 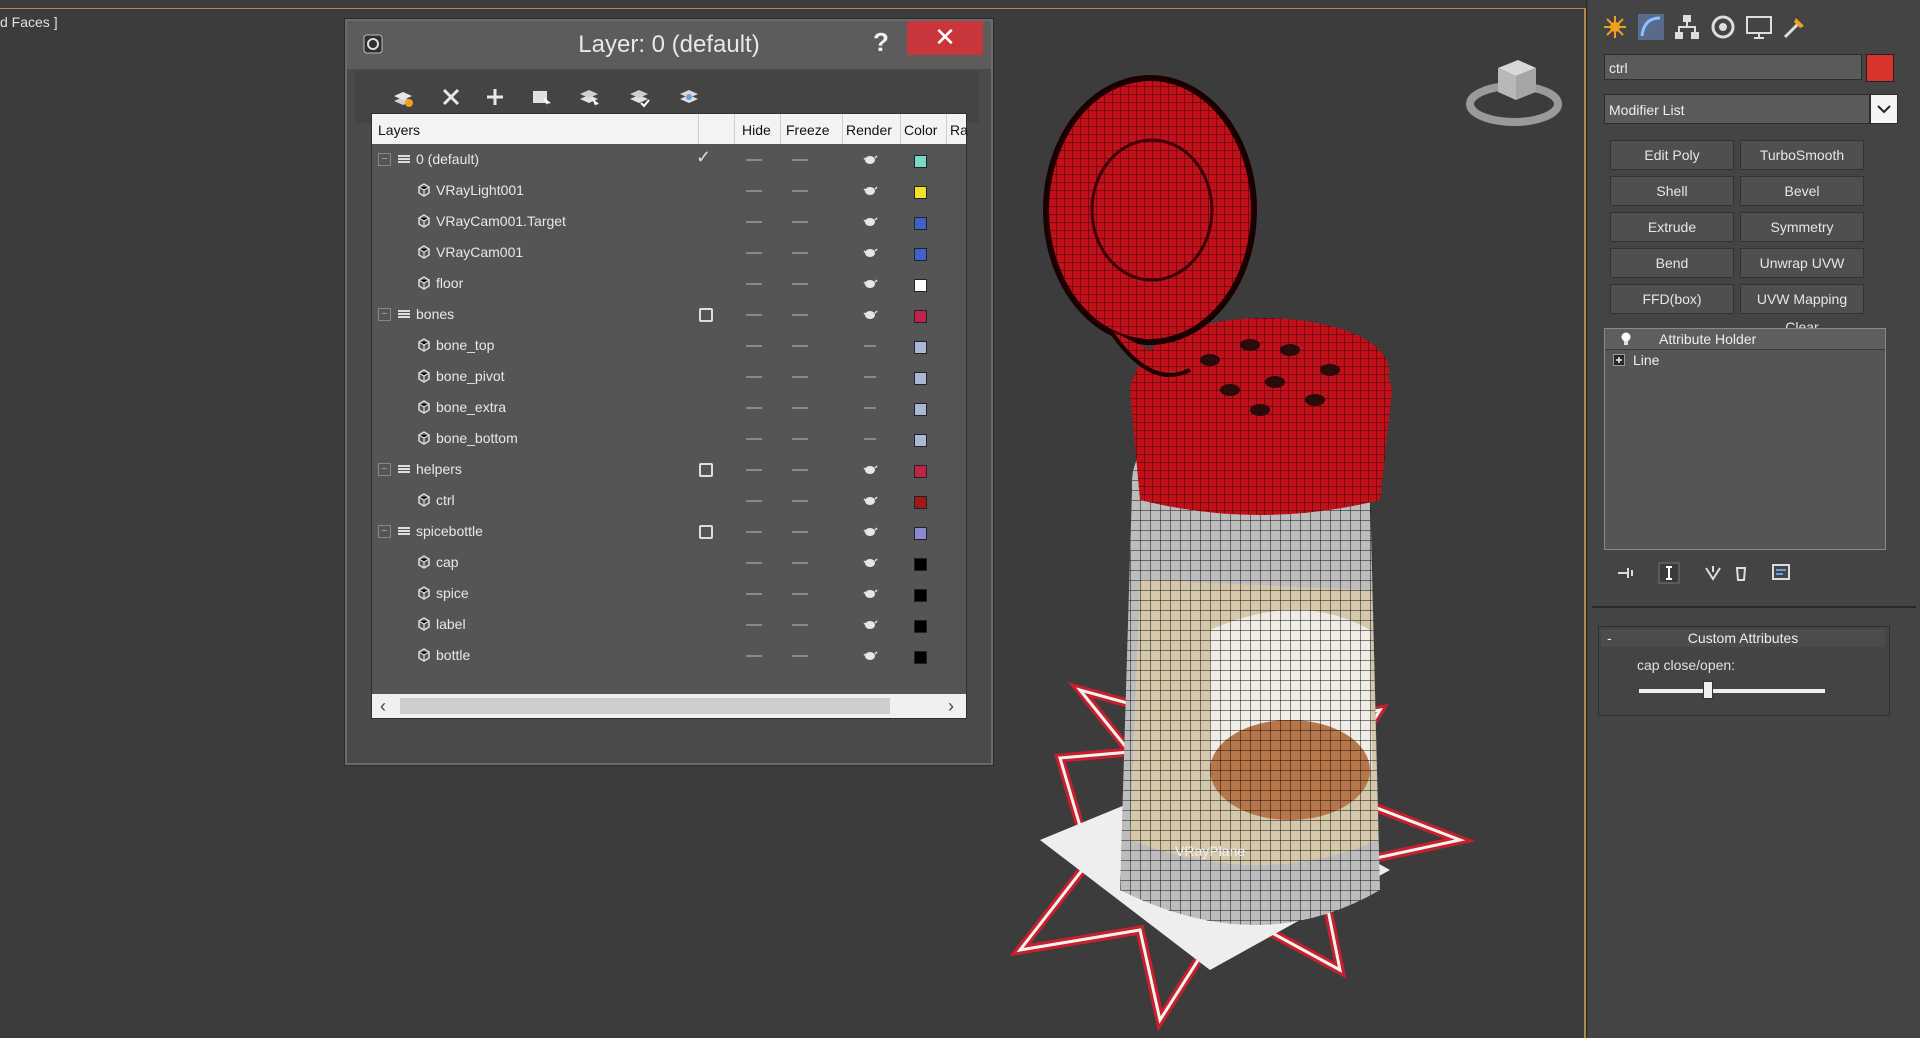 I want to click on uvw-mapping-clear-button: UVW Mapping Clear, so click(x=1802, y=309).